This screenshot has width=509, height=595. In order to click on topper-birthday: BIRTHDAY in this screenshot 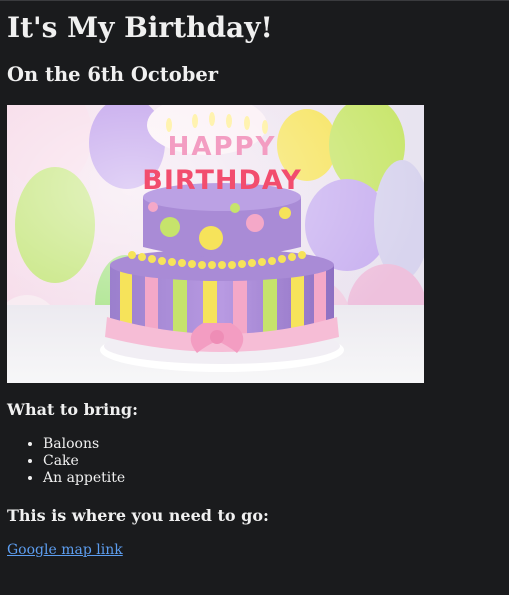, I will do `click(222, 180)`.